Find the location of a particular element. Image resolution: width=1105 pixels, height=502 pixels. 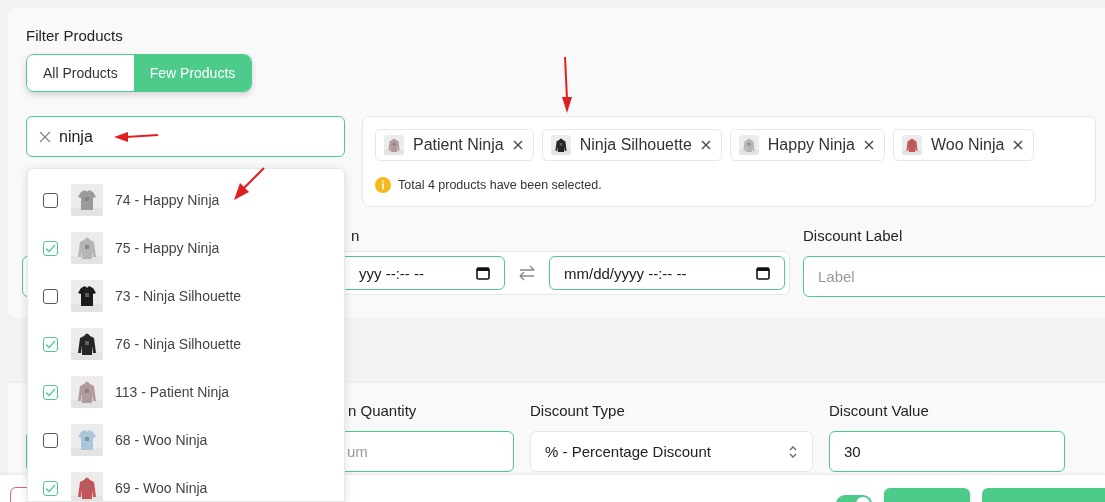

search-field: ninja is located at coordinates (185, 136).